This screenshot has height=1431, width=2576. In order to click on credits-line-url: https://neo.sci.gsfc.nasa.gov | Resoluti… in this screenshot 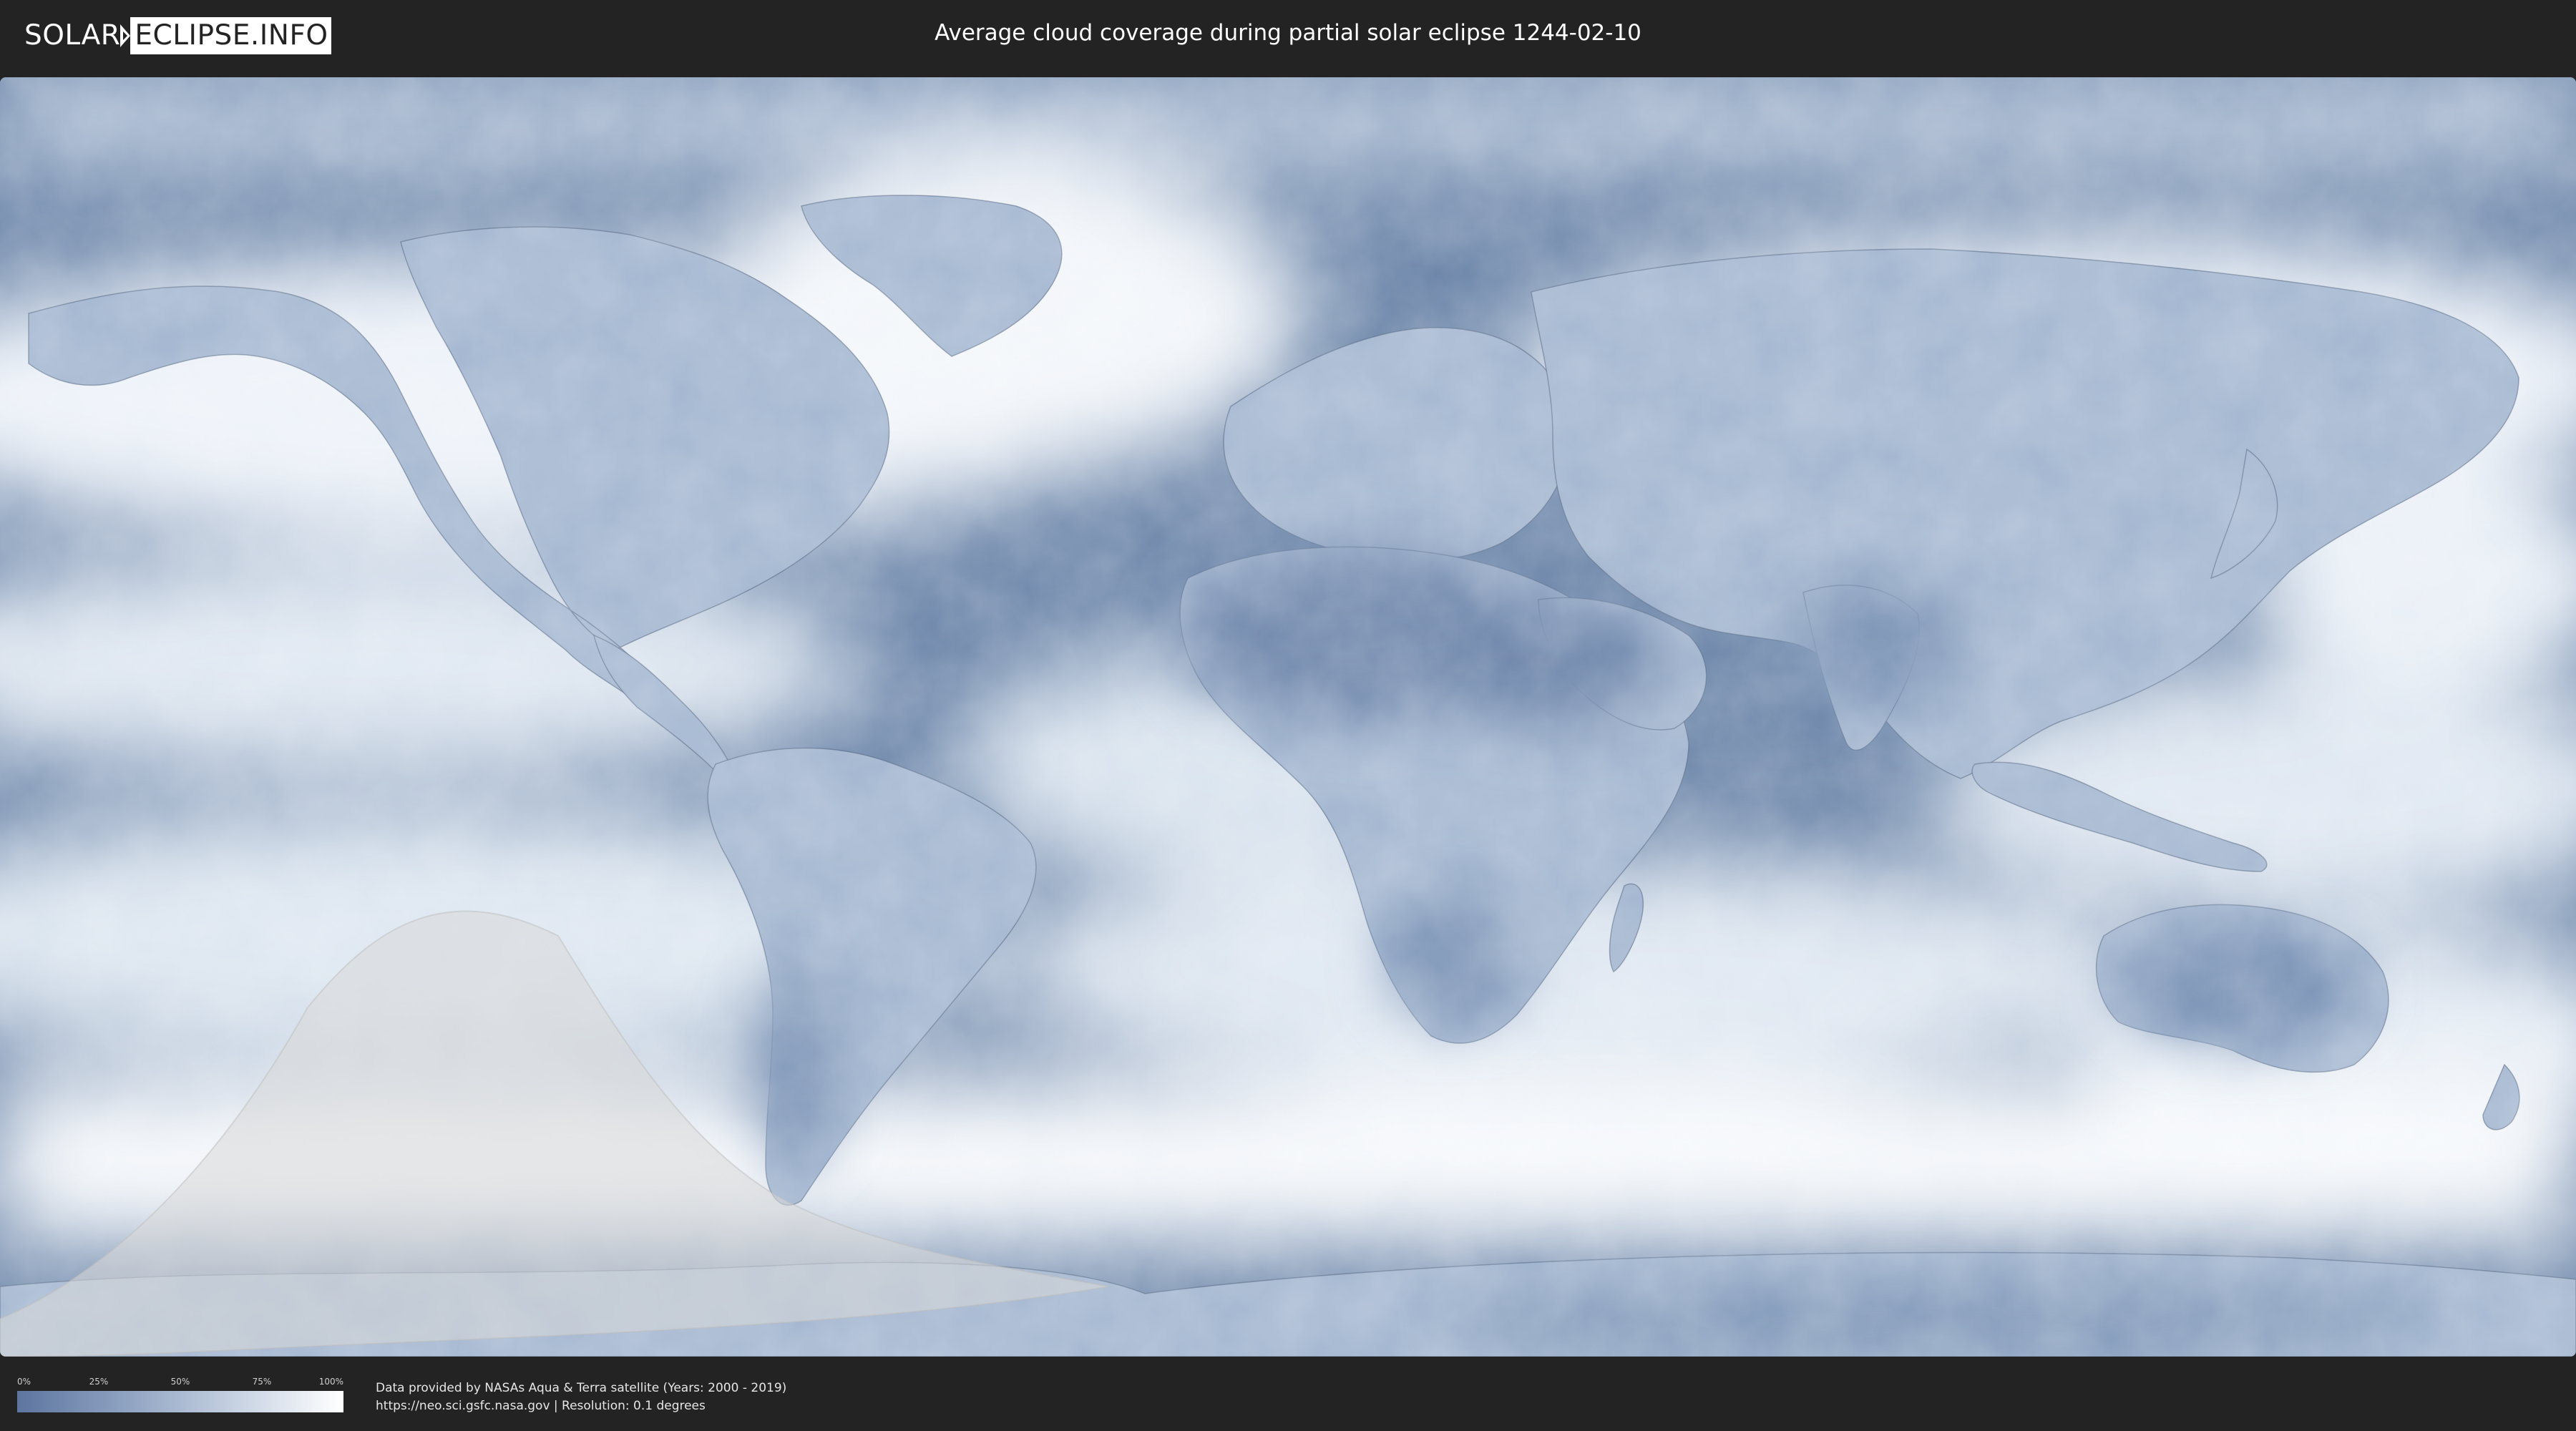, I will do `click(541, 1406)`.